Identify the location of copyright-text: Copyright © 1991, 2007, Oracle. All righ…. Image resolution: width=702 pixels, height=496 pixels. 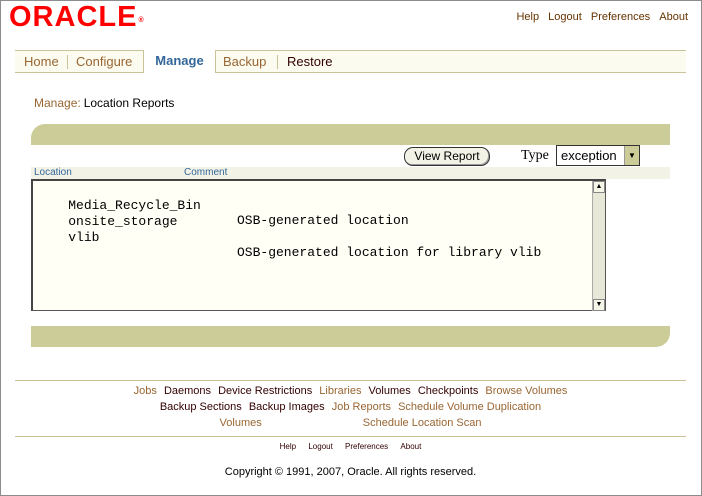
(350, 472).